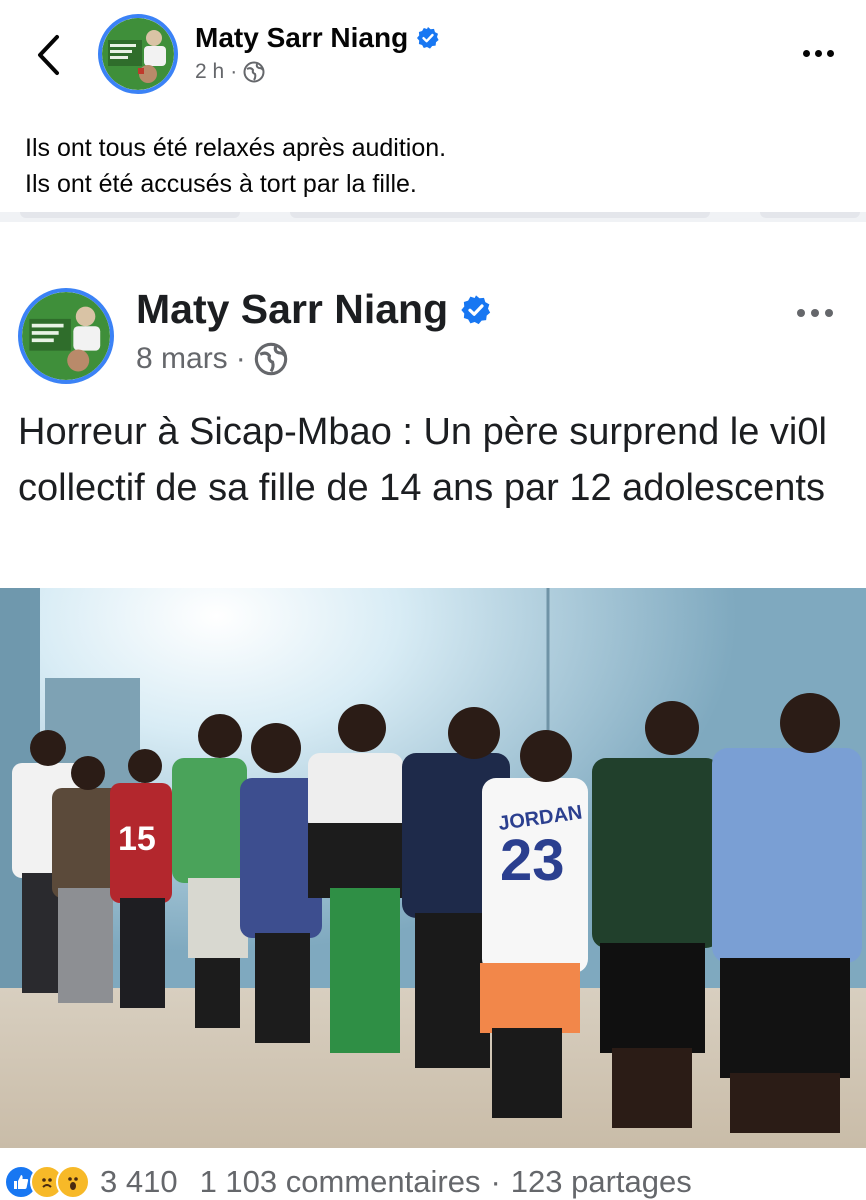 The image size is (866, 1200). Describe the element at coordinates (340, 1181) in the screenshot. I see `comments-count: 1 103 commentaires` at that location.